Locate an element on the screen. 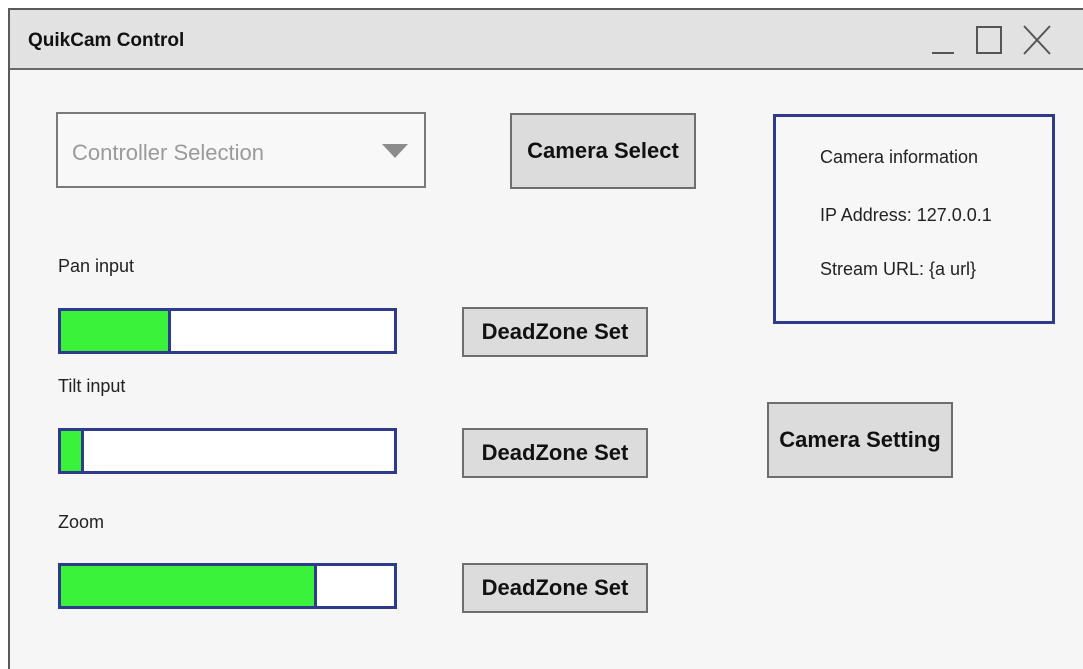  tilt-deadzone-set-button: DeadZone Set is located at coordinates (555, 453).